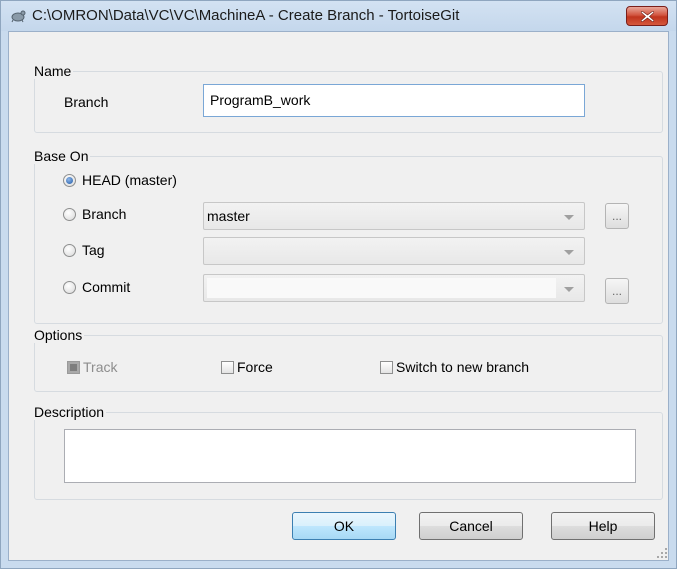 The height and width of the screenshot is (569, 677). I want to click on force-checkbox, so click(227, 367).